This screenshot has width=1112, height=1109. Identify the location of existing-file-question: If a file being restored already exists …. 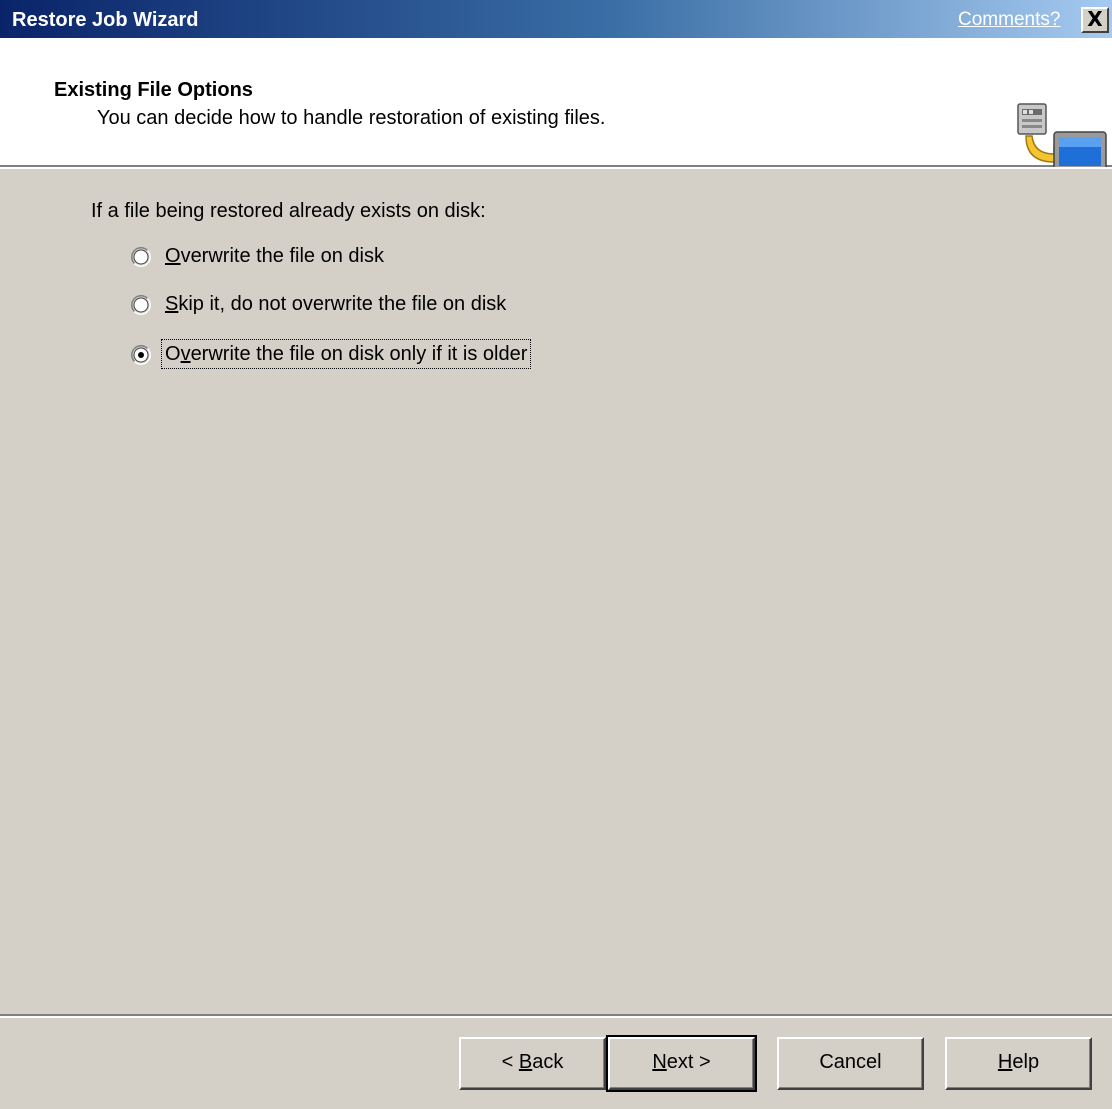
(288, 211).